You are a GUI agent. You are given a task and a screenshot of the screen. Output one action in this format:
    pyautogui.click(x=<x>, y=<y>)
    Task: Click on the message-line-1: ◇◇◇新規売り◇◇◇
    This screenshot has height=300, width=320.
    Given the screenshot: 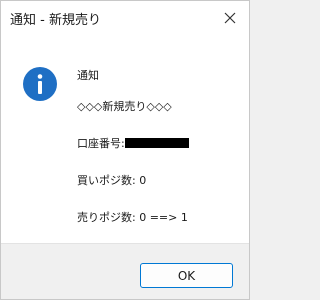 What is the action you would take?
    pyautogui.click(x=124, y=106)
    